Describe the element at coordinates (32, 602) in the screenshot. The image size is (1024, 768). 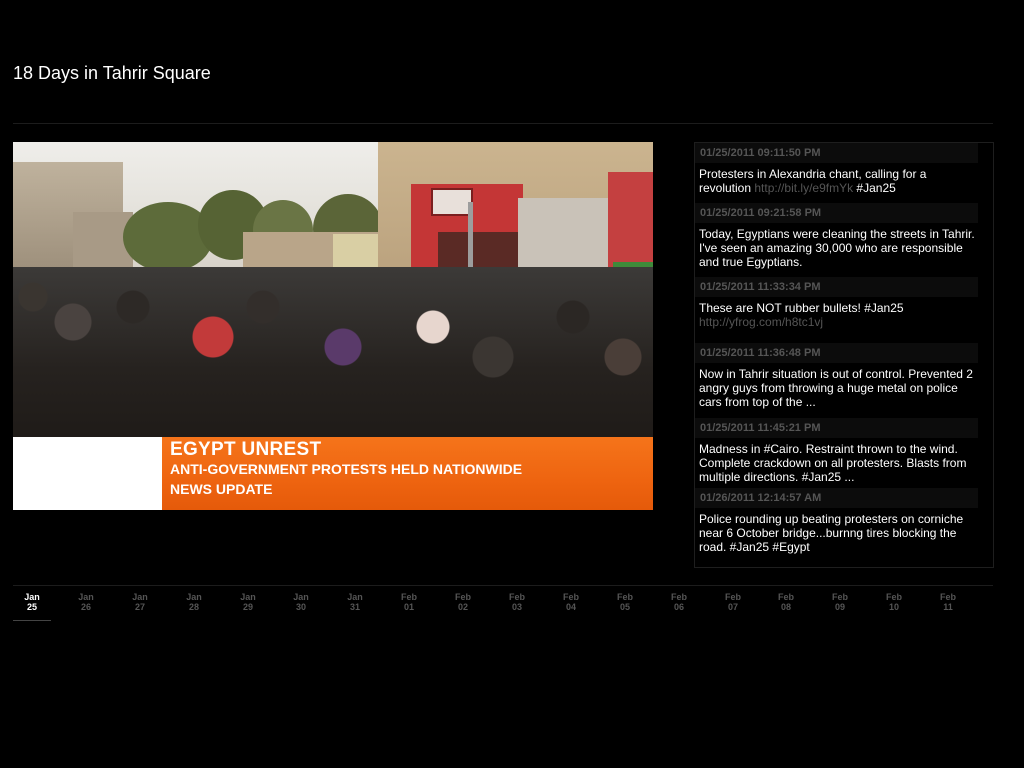
I see `timeline-day-jan-25: Jan 25` at that location.